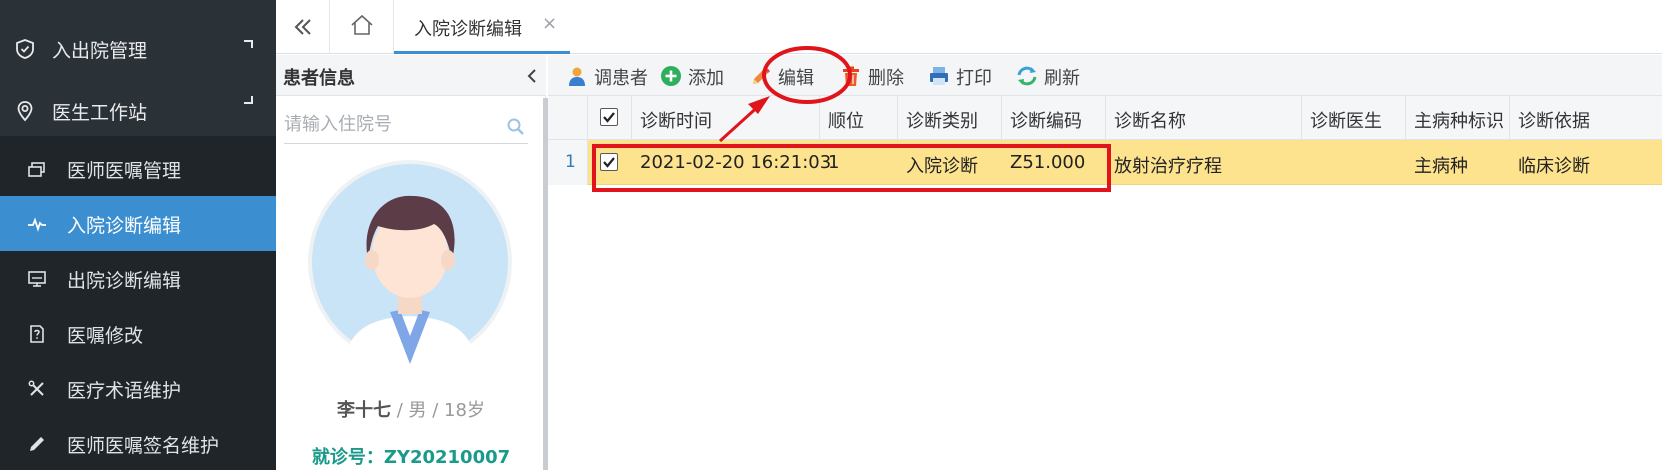 This screenshot has height=470, width=1662. Describe the element at coordinates (609, 162) in the screenshot. I see `row-checkbox` at that location.